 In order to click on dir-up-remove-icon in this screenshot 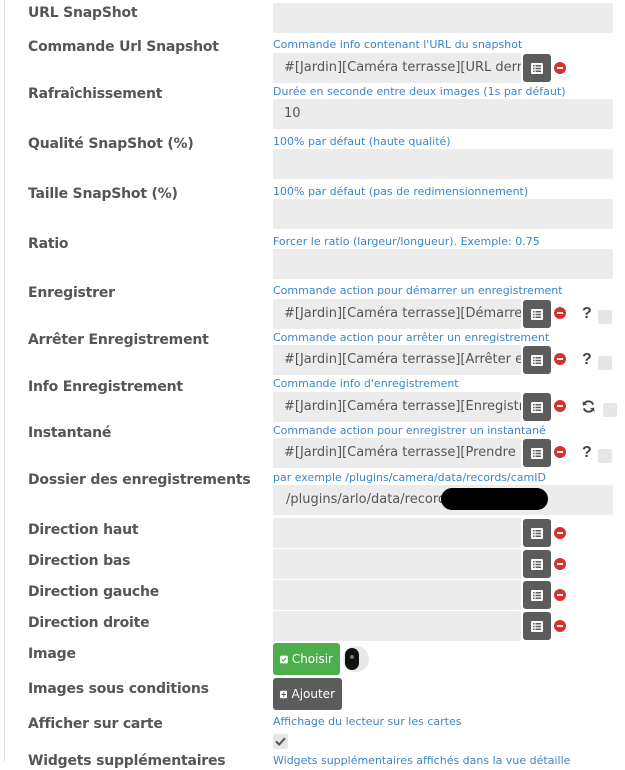, I will do `click(560, 533)`.